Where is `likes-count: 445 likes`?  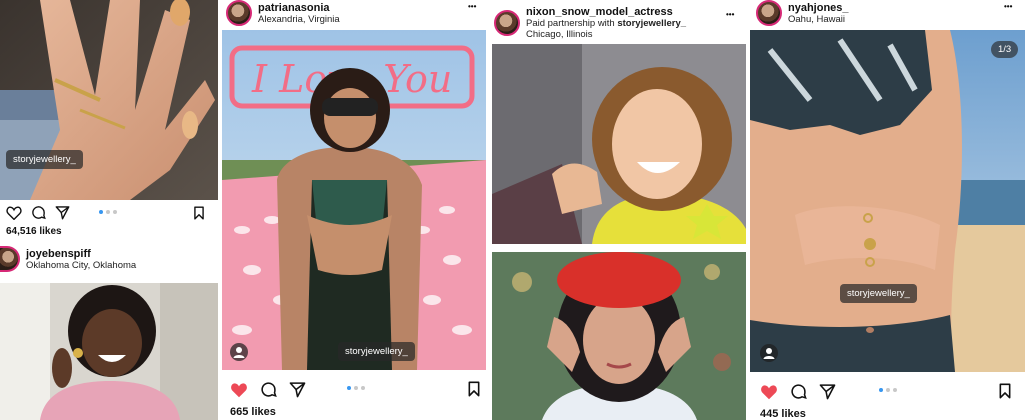 likes-count: 445 likes is located at coordinates (783, 414).